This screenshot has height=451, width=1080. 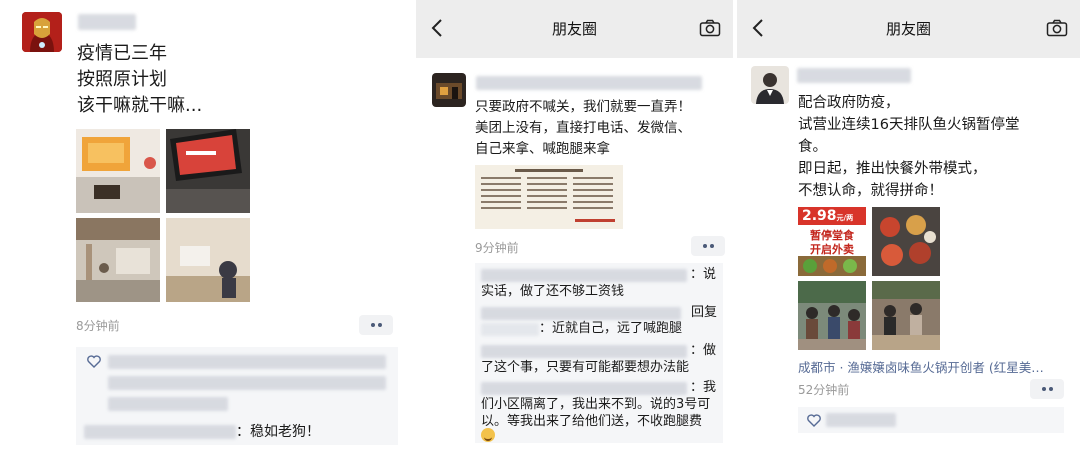 What do you see at coordinates (553, 291) in the screenshot?
I see `comment-text: 实话，做了还不够工资钱` at bounding box center [553, 291].